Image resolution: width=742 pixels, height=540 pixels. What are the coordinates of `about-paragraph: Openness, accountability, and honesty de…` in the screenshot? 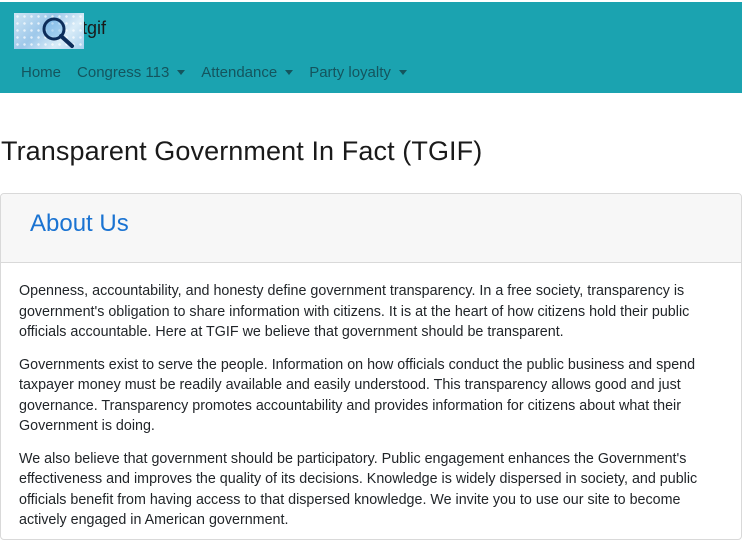 It's located at (354, 311).